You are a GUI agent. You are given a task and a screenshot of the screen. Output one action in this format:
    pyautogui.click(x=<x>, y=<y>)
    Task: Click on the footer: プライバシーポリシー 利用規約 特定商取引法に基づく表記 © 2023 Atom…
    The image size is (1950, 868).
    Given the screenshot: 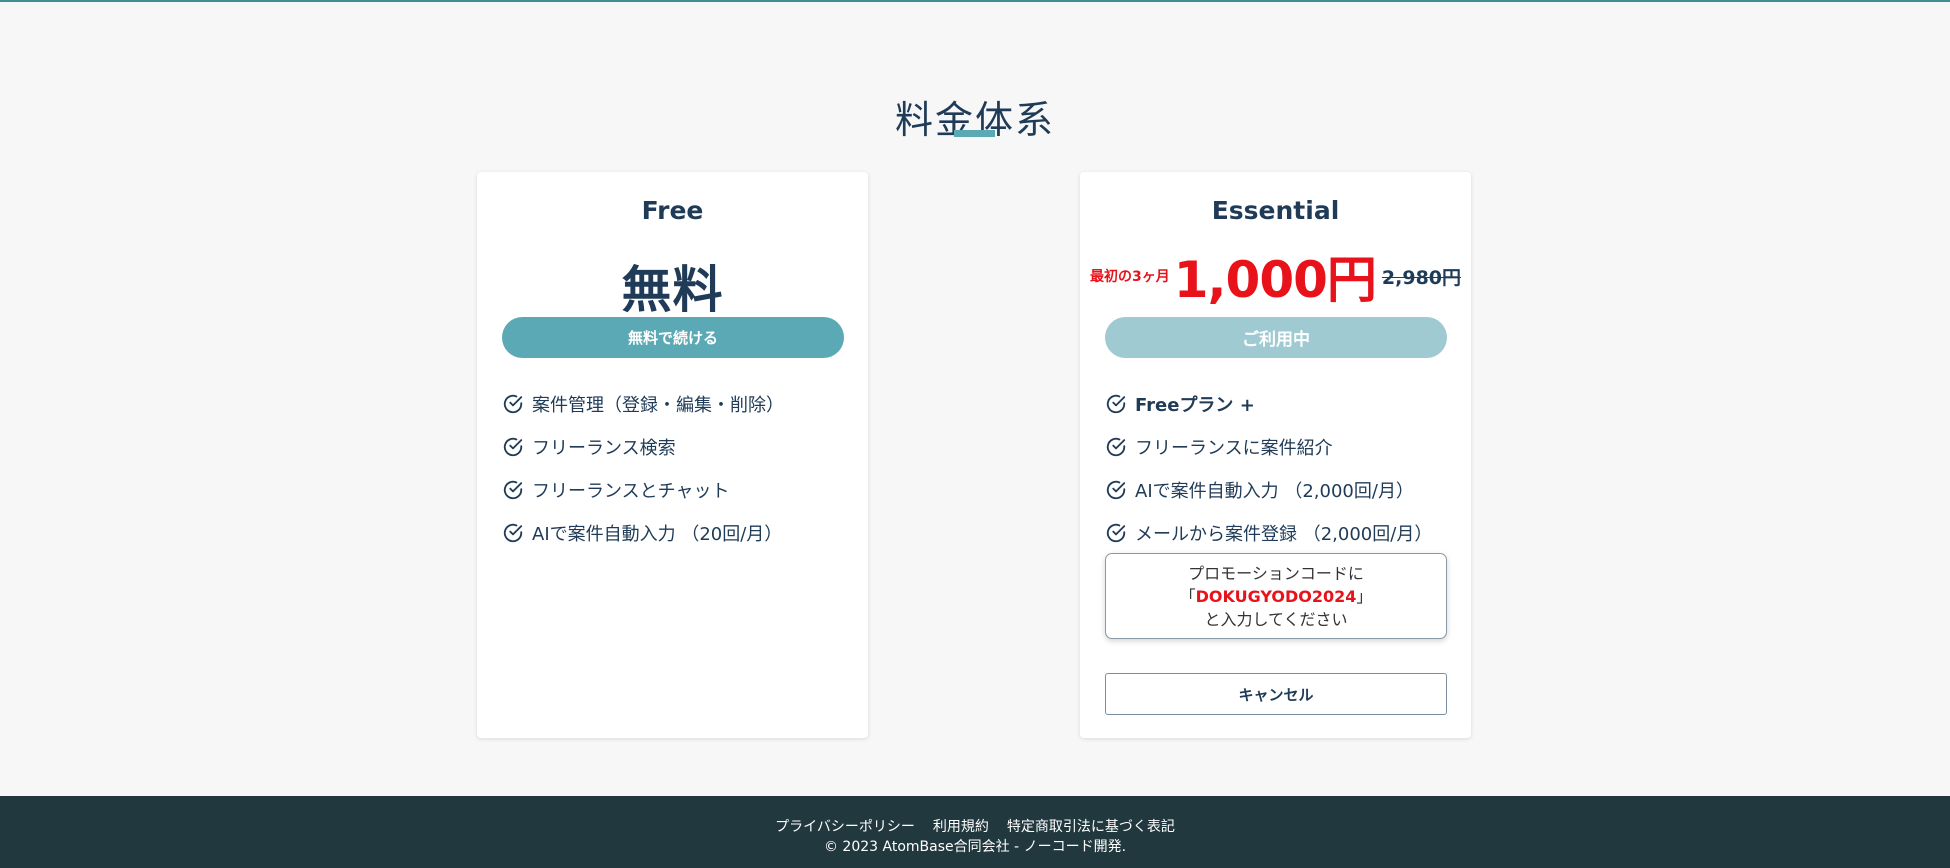 What is the action you would take?
    pyautogui.click(x=975, y=832)
    